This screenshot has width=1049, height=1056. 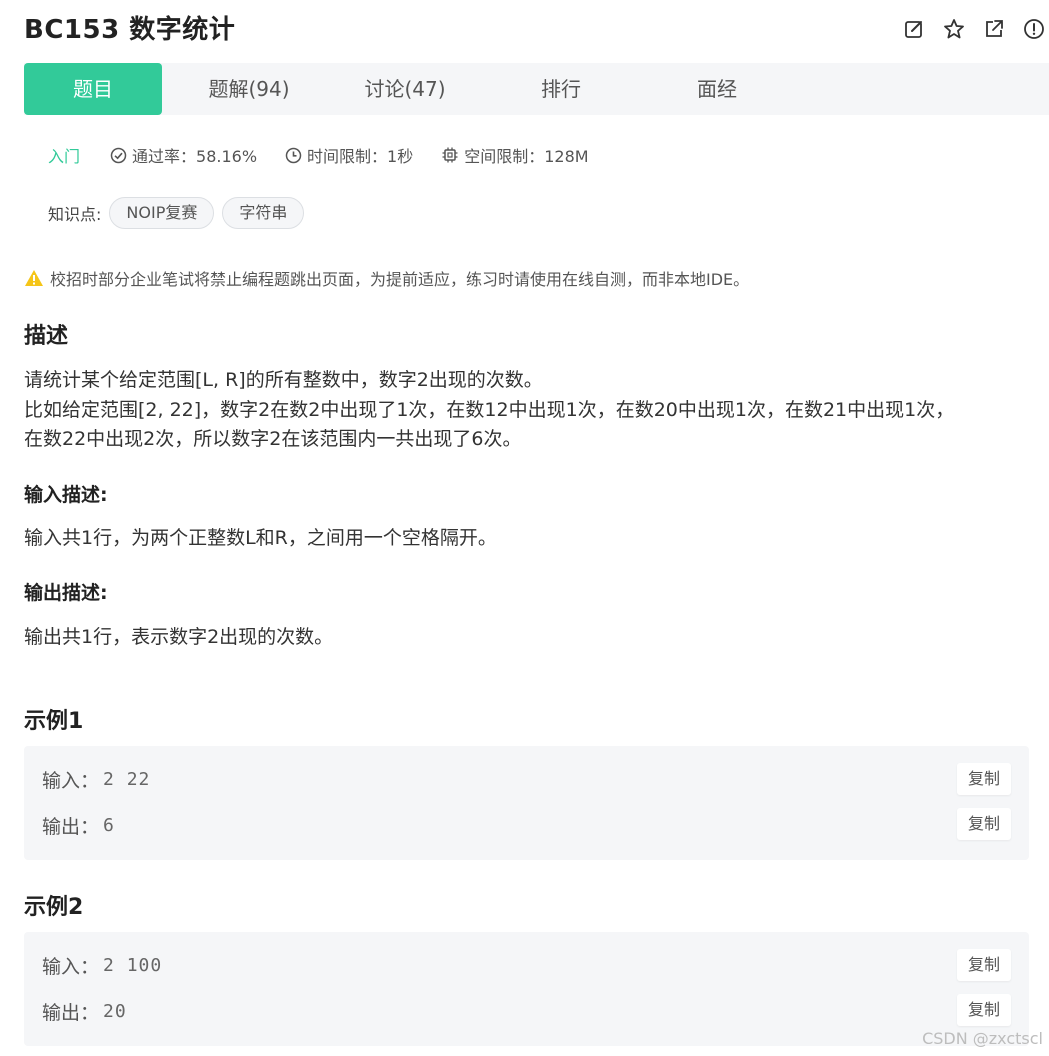 I want to click on time-limit: 时间限制：1秒, so click(x=349, y=155).